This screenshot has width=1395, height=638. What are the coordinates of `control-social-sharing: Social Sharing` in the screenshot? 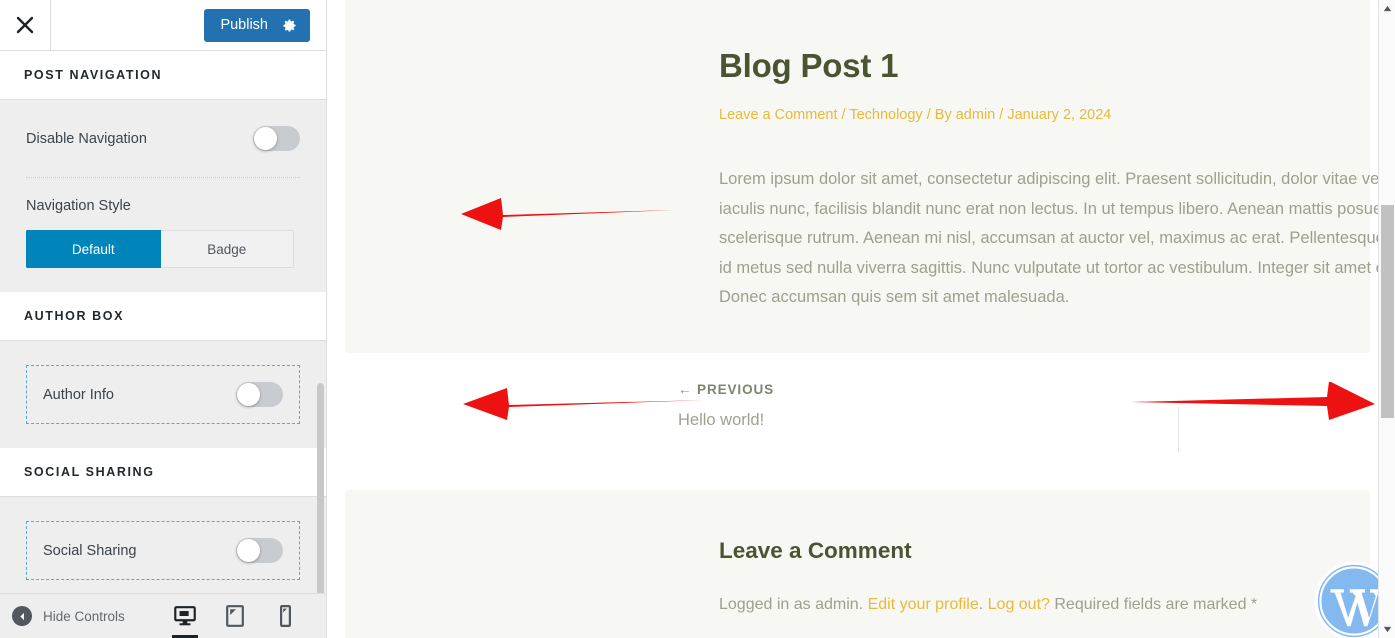 It's located at (163, 550).